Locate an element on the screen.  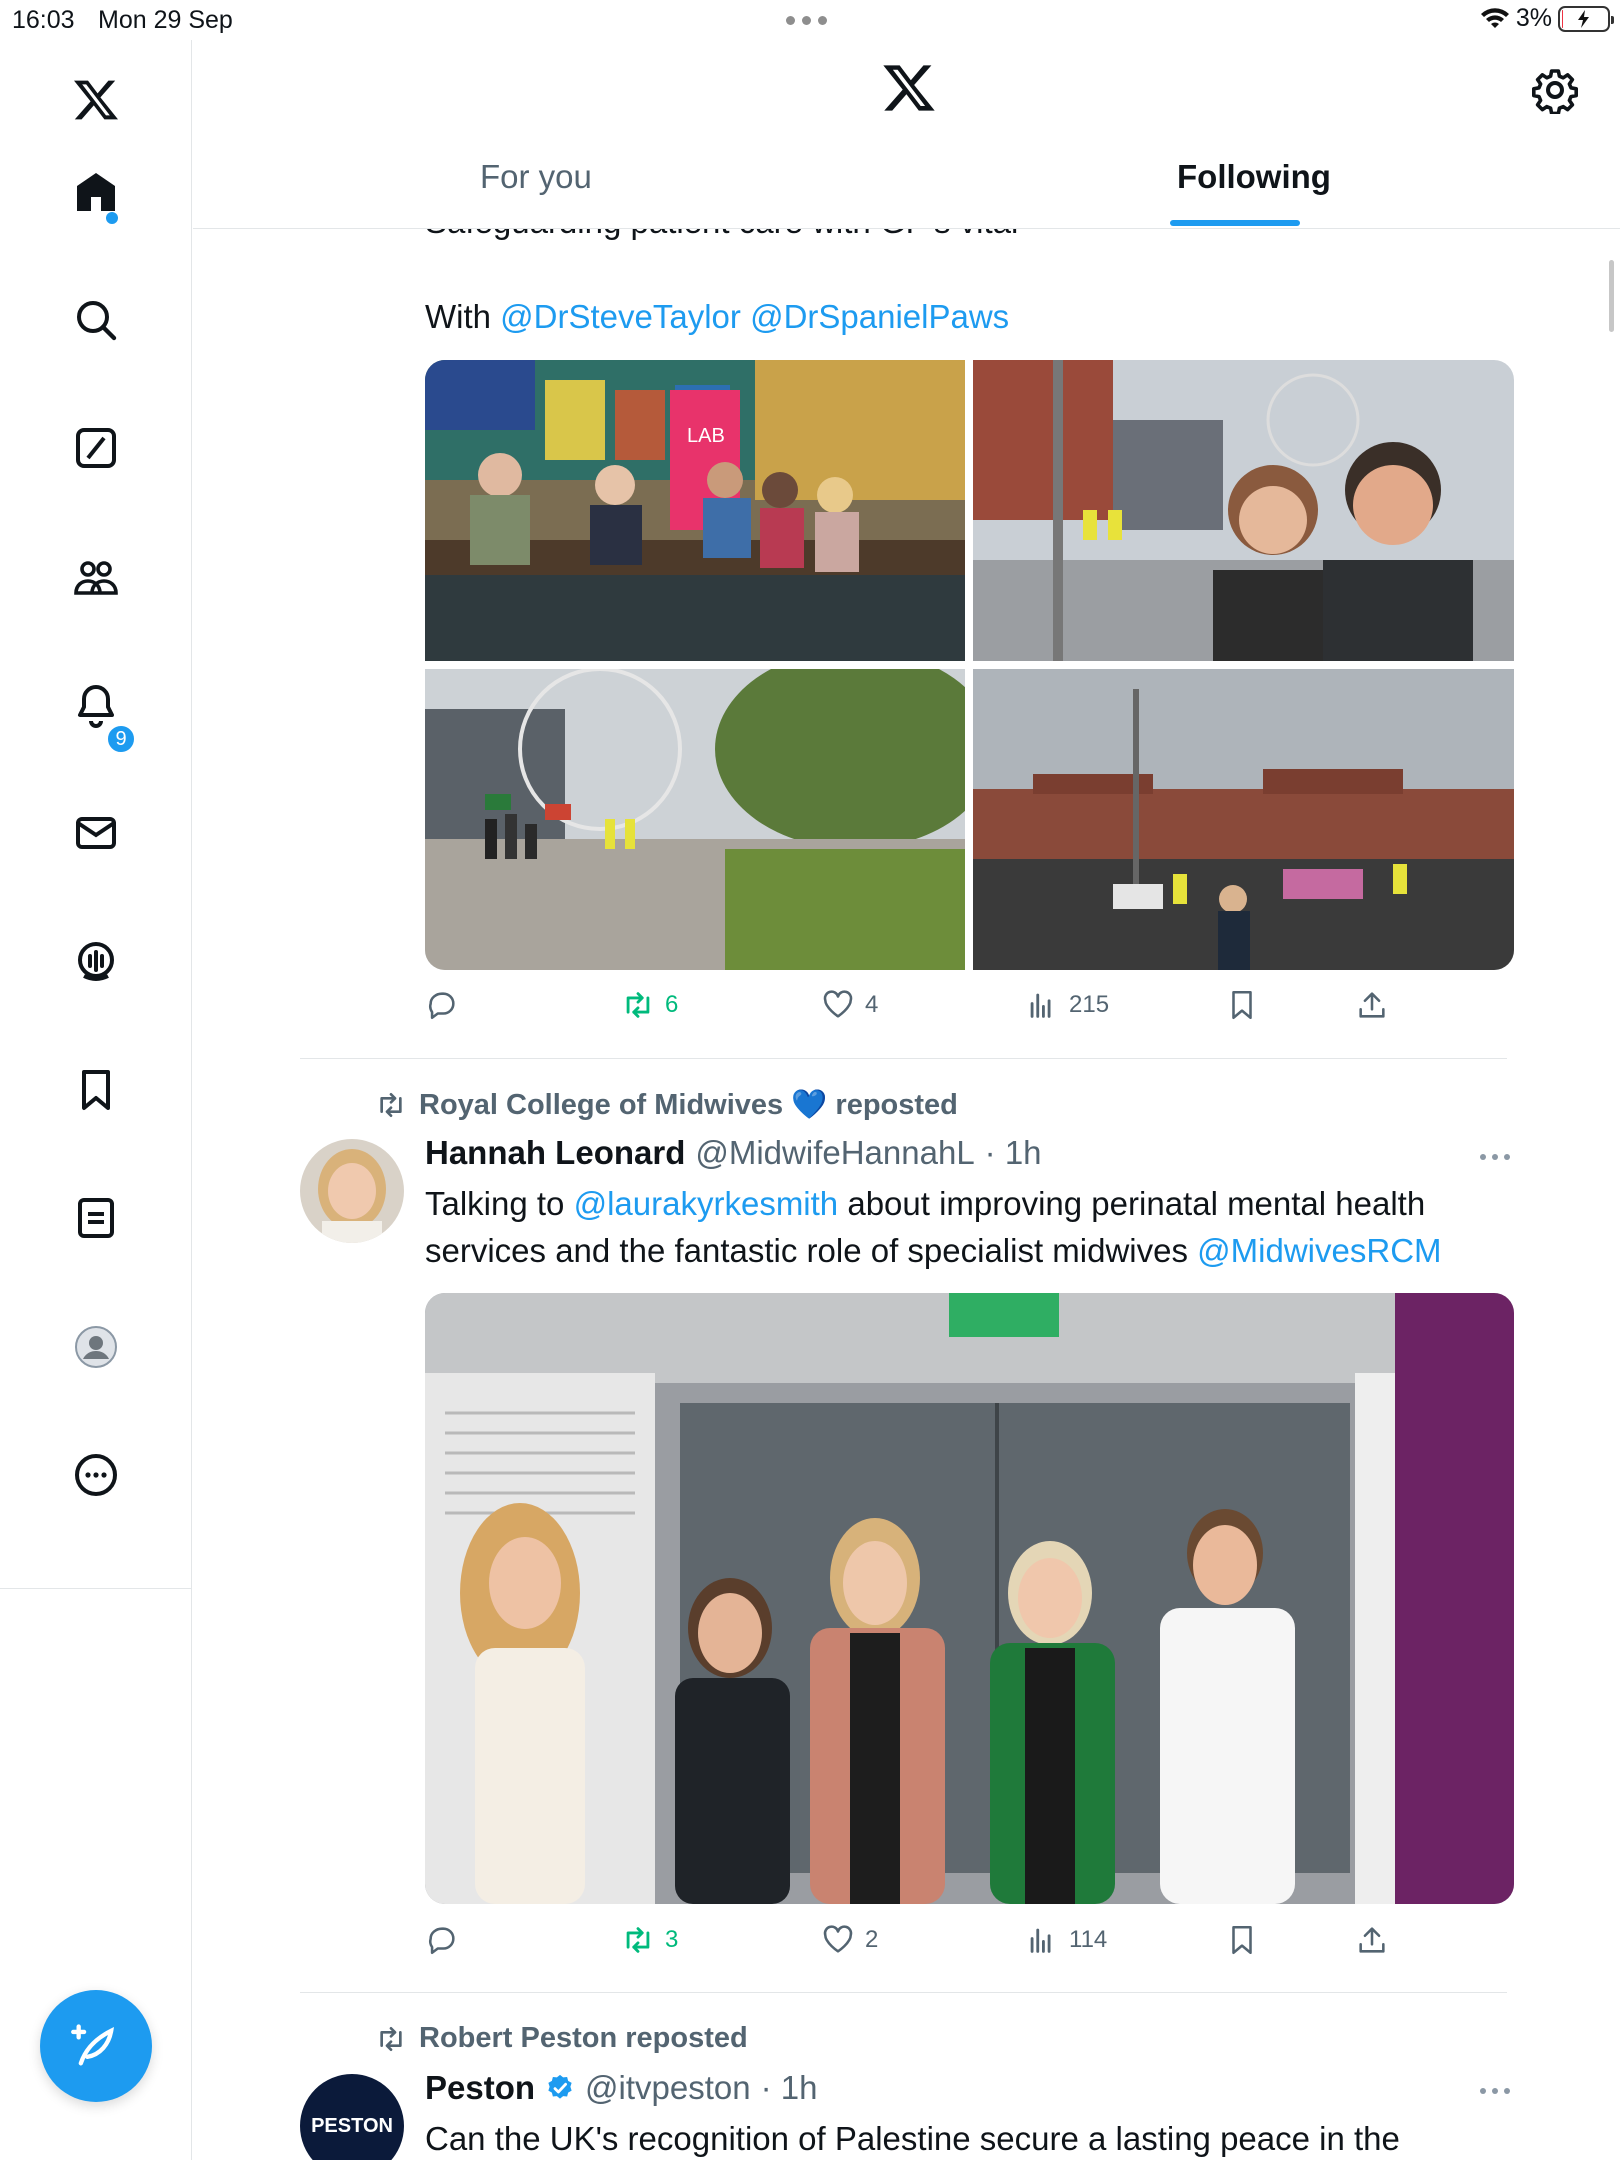
wifi-icon is located at coordinates (1494, 17).